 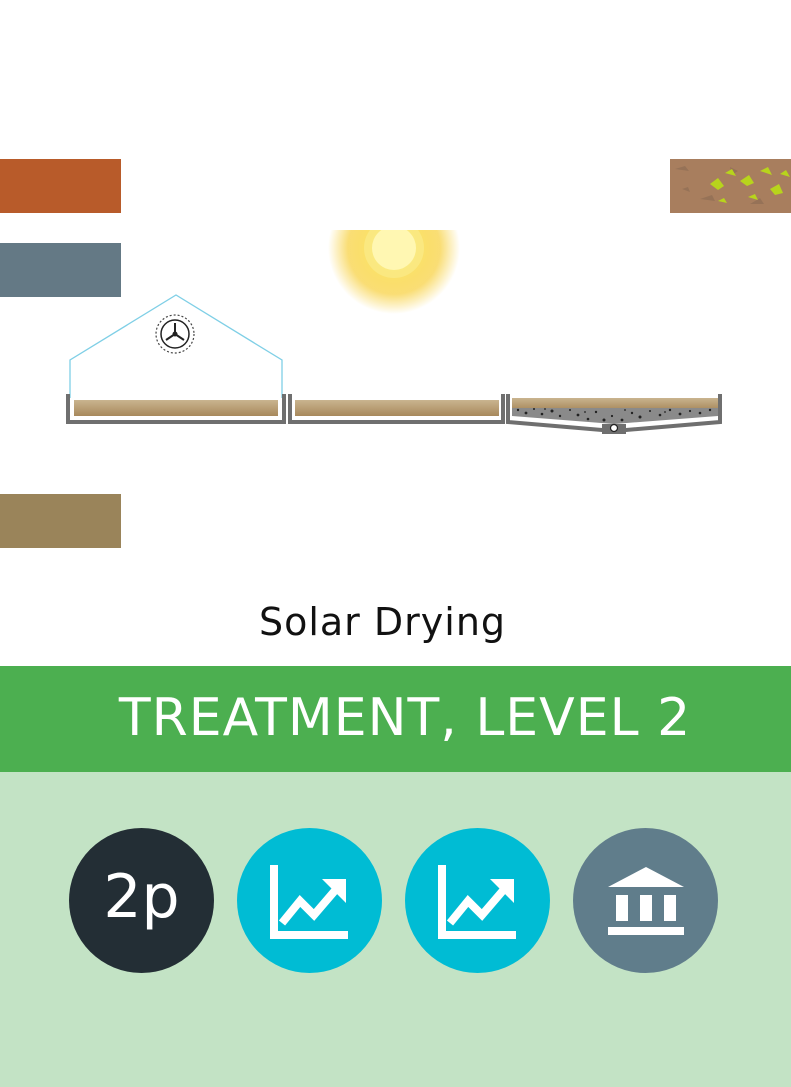 What do you see at coordinates (176, 409) in the screenshot?
I see `drying-bed-covered` at bounding box center [176, 409].